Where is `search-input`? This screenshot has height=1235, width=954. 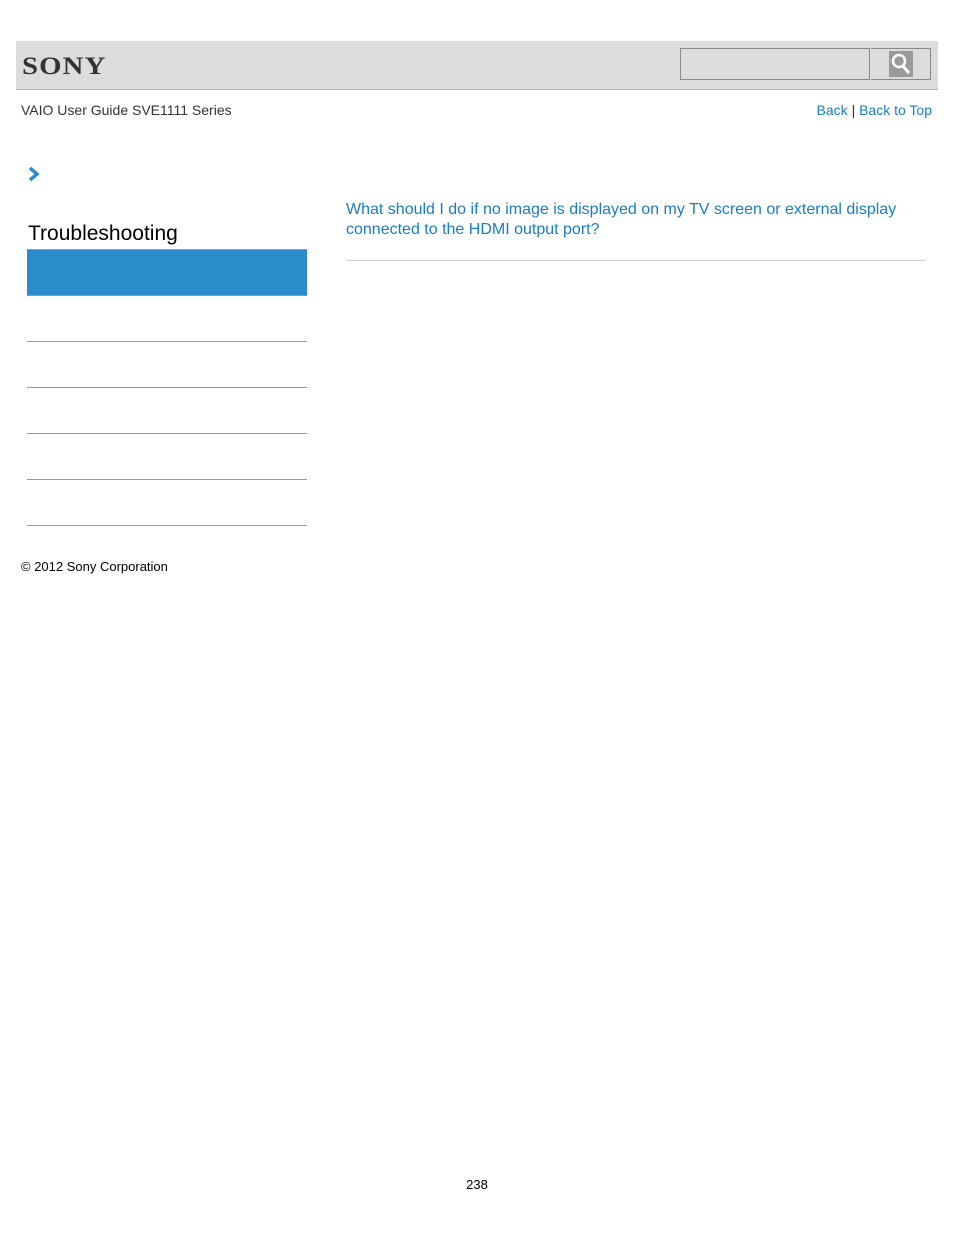
search-input is located at coordinates (775, 64).